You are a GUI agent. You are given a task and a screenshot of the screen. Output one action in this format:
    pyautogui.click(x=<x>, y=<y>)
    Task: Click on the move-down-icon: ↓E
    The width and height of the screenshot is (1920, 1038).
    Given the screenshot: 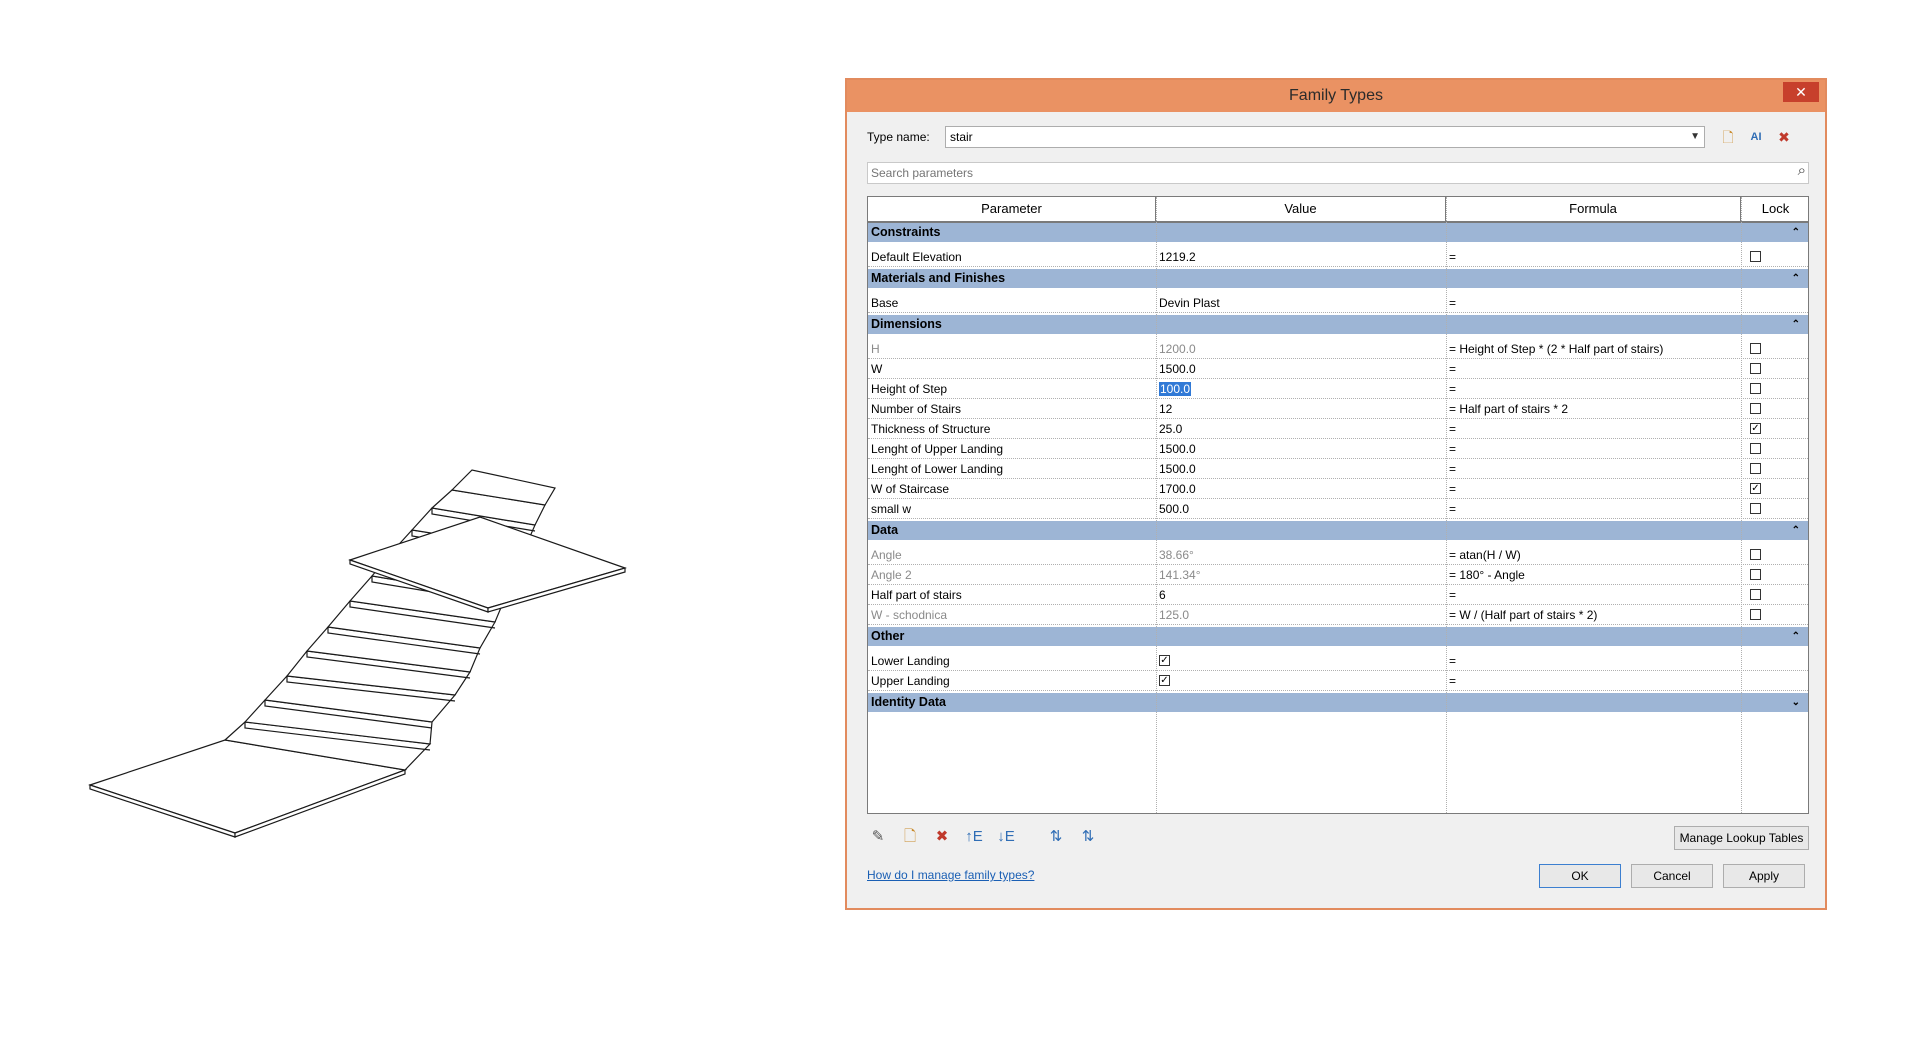 What is the action you would take?
    pyautogui.click(x=1006, y=837)
    